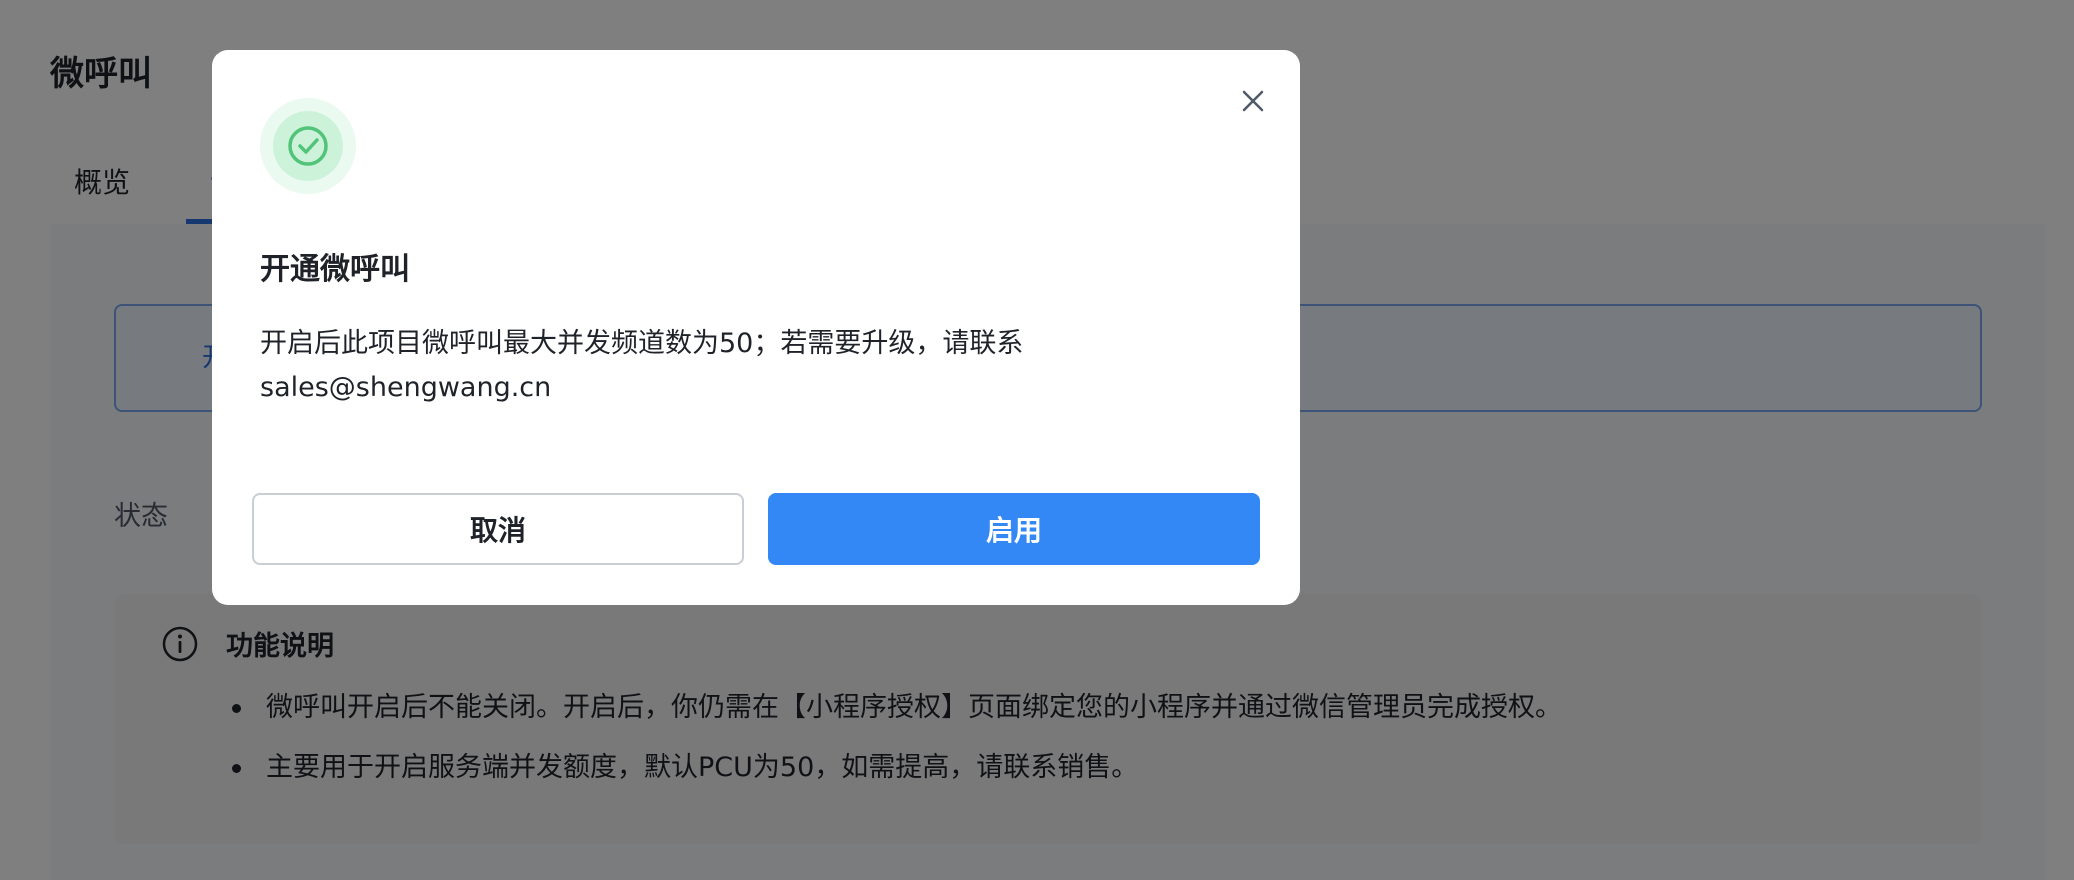 The width and height of the screenshot is (2074, 880). Describe the element at coordinates (1014, 529) in the screenshot. I see `enable-button: 启用` at that location.